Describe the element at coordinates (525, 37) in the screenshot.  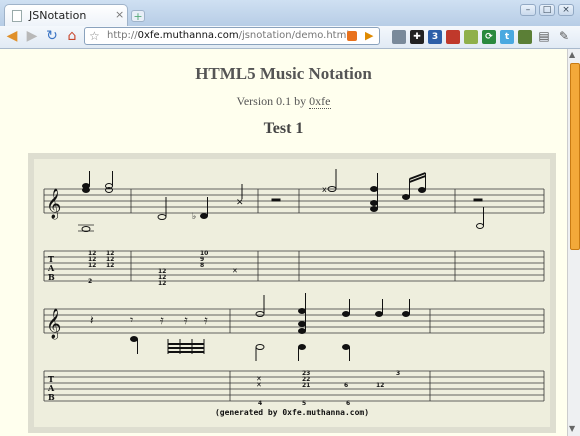
I see `evernote-icon` at that location.